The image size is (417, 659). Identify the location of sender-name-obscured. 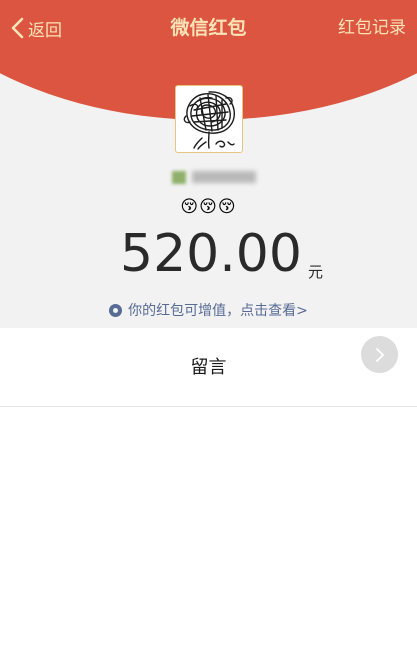
(214, 177).